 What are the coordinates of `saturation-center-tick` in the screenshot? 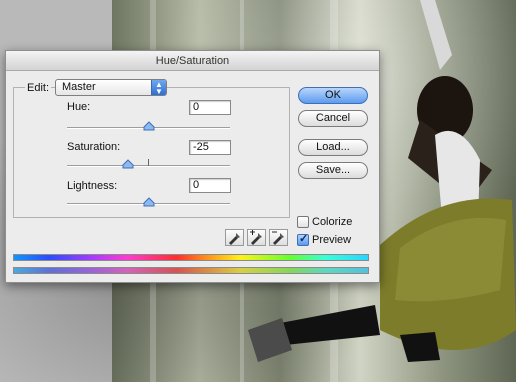 It's located at (148, 162).